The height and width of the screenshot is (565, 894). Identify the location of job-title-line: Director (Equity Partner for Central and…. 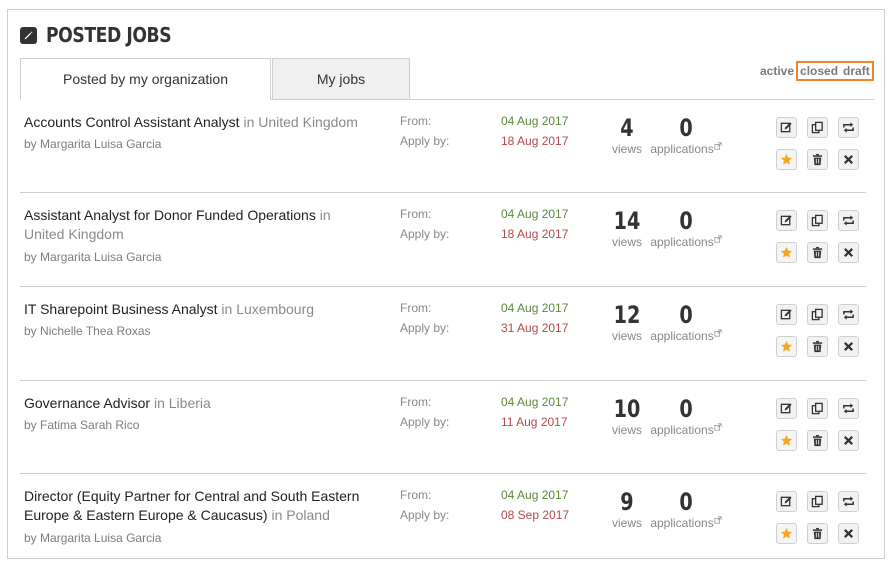
(194, 506).